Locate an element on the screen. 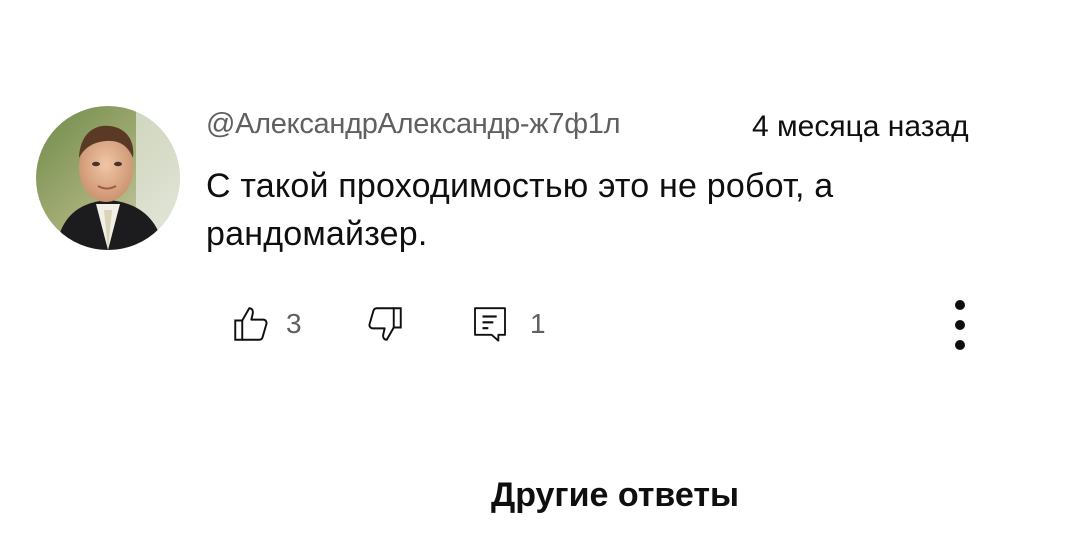 This screenshot has height=559, width=1080. thumb-down-icon is located at coordinates (385, 324).